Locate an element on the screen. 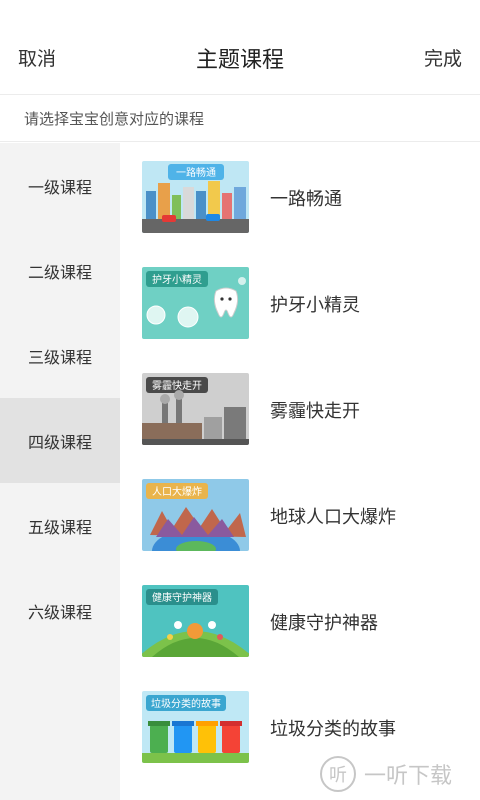 The height and width of the screenshot is (800, 480). level-item-1: 一级课程 is located at coordinates (60, 185).